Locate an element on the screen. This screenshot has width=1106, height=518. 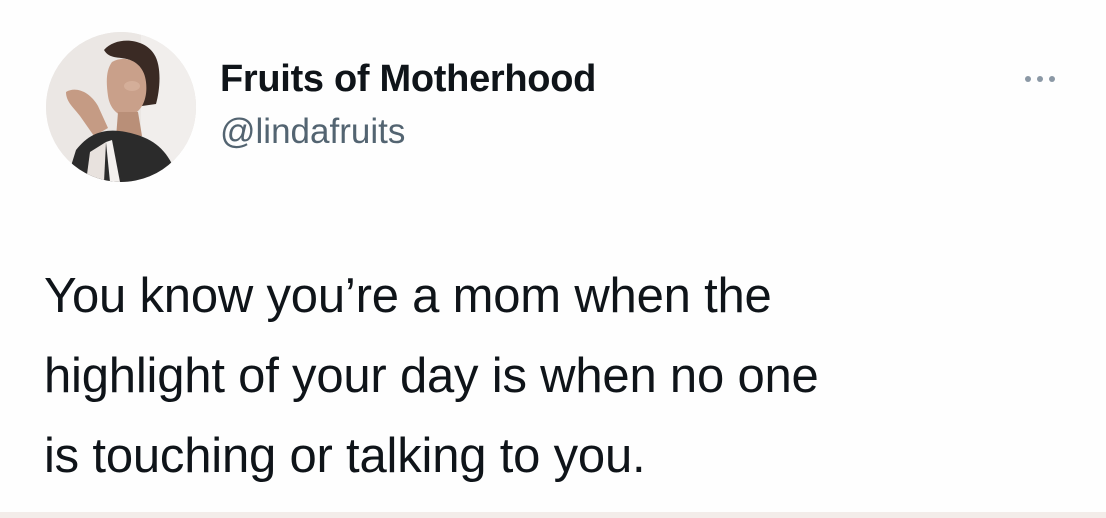
more-options-button is located at coordinates (1040, 79).